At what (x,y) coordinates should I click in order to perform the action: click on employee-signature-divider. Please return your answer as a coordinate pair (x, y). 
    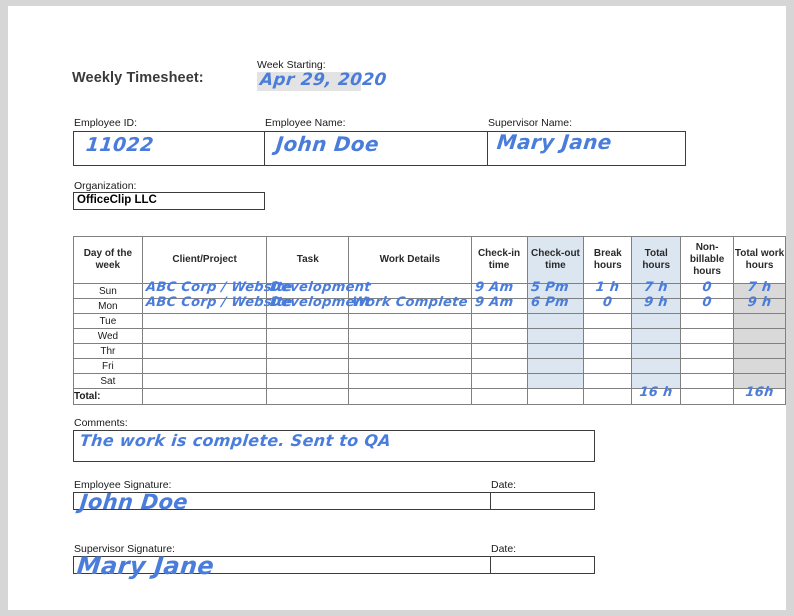
    Looking at the image, I should click on (490, 501).